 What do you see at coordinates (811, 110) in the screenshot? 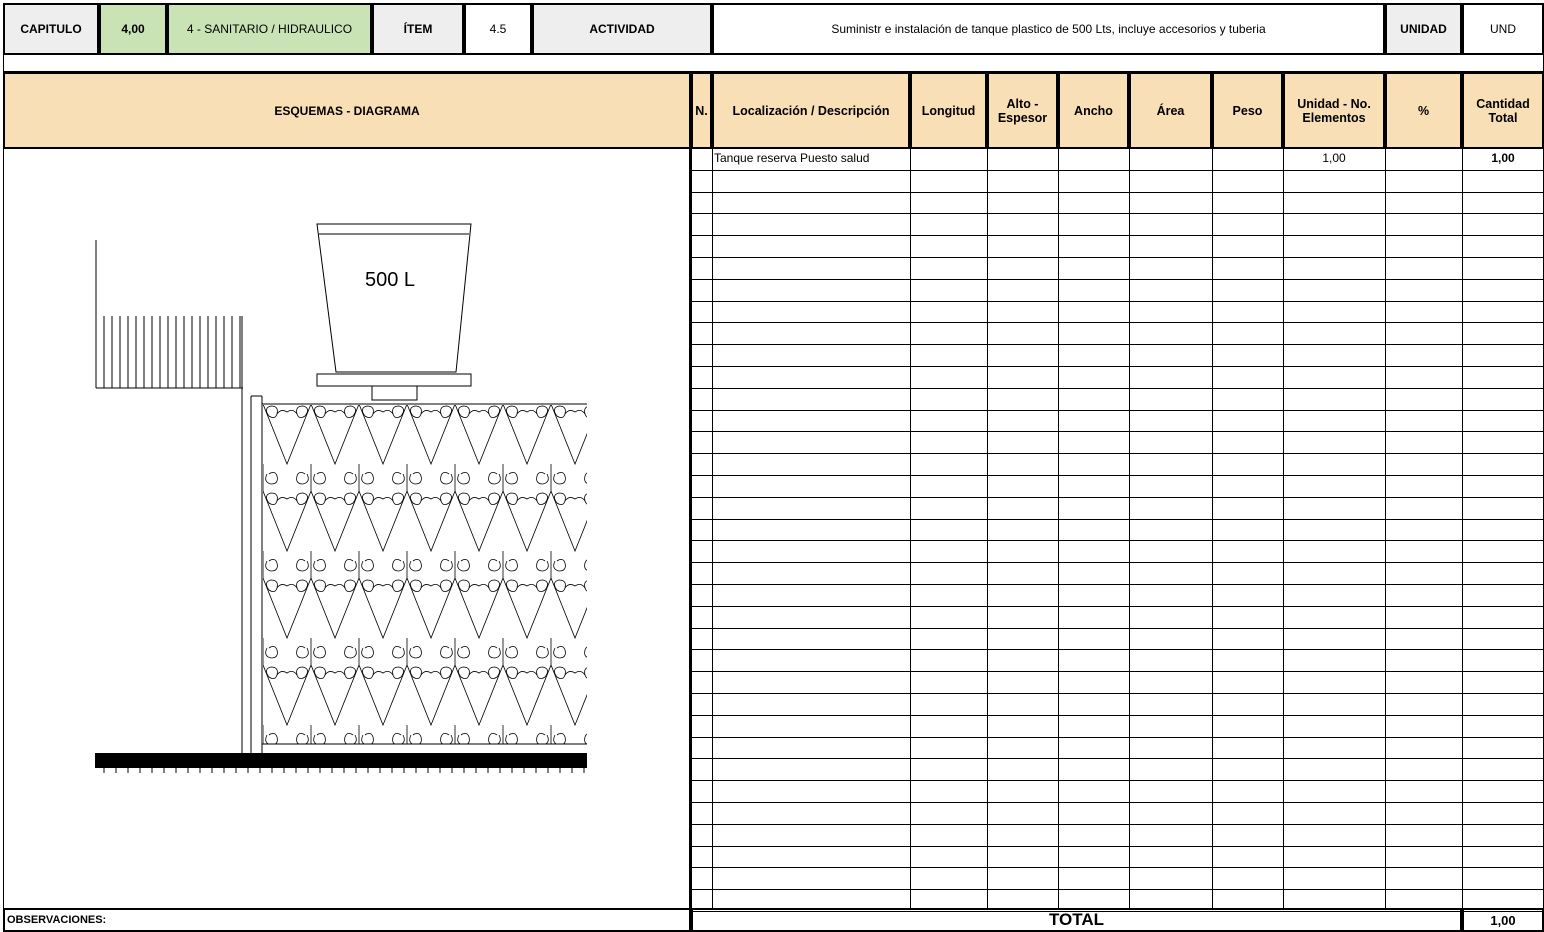
I see `header-col-descripcion: Localización / Descripción` at bounding box center [811, 110].